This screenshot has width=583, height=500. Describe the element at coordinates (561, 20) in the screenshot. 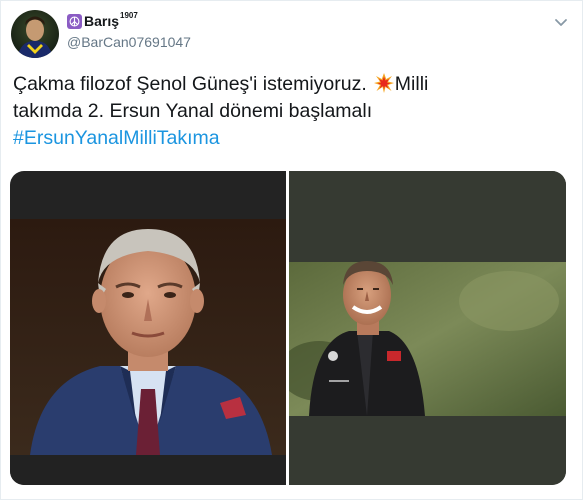

I see `chevron-down-icon` at that location.